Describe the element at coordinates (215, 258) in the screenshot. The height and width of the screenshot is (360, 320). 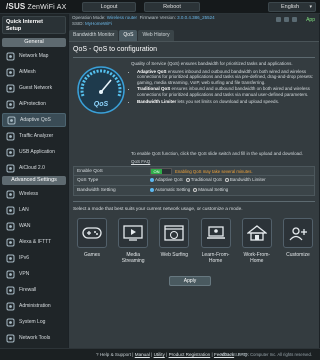
I see `mode-label: Learn-From-Home` at that location.